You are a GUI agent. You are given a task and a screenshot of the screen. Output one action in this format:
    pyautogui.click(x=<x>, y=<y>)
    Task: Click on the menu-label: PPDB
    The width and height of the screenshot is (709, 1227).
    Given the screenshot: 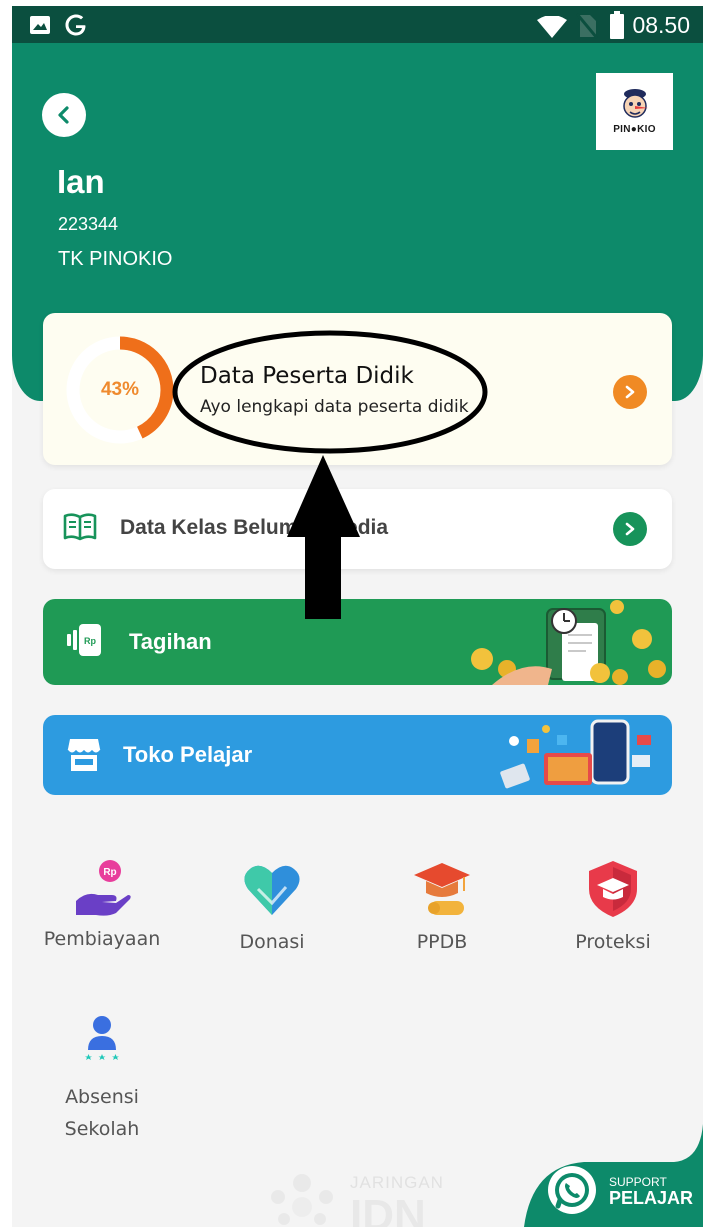 What is the action you would take?
    pyautogui.click(x=442, y=942)
    